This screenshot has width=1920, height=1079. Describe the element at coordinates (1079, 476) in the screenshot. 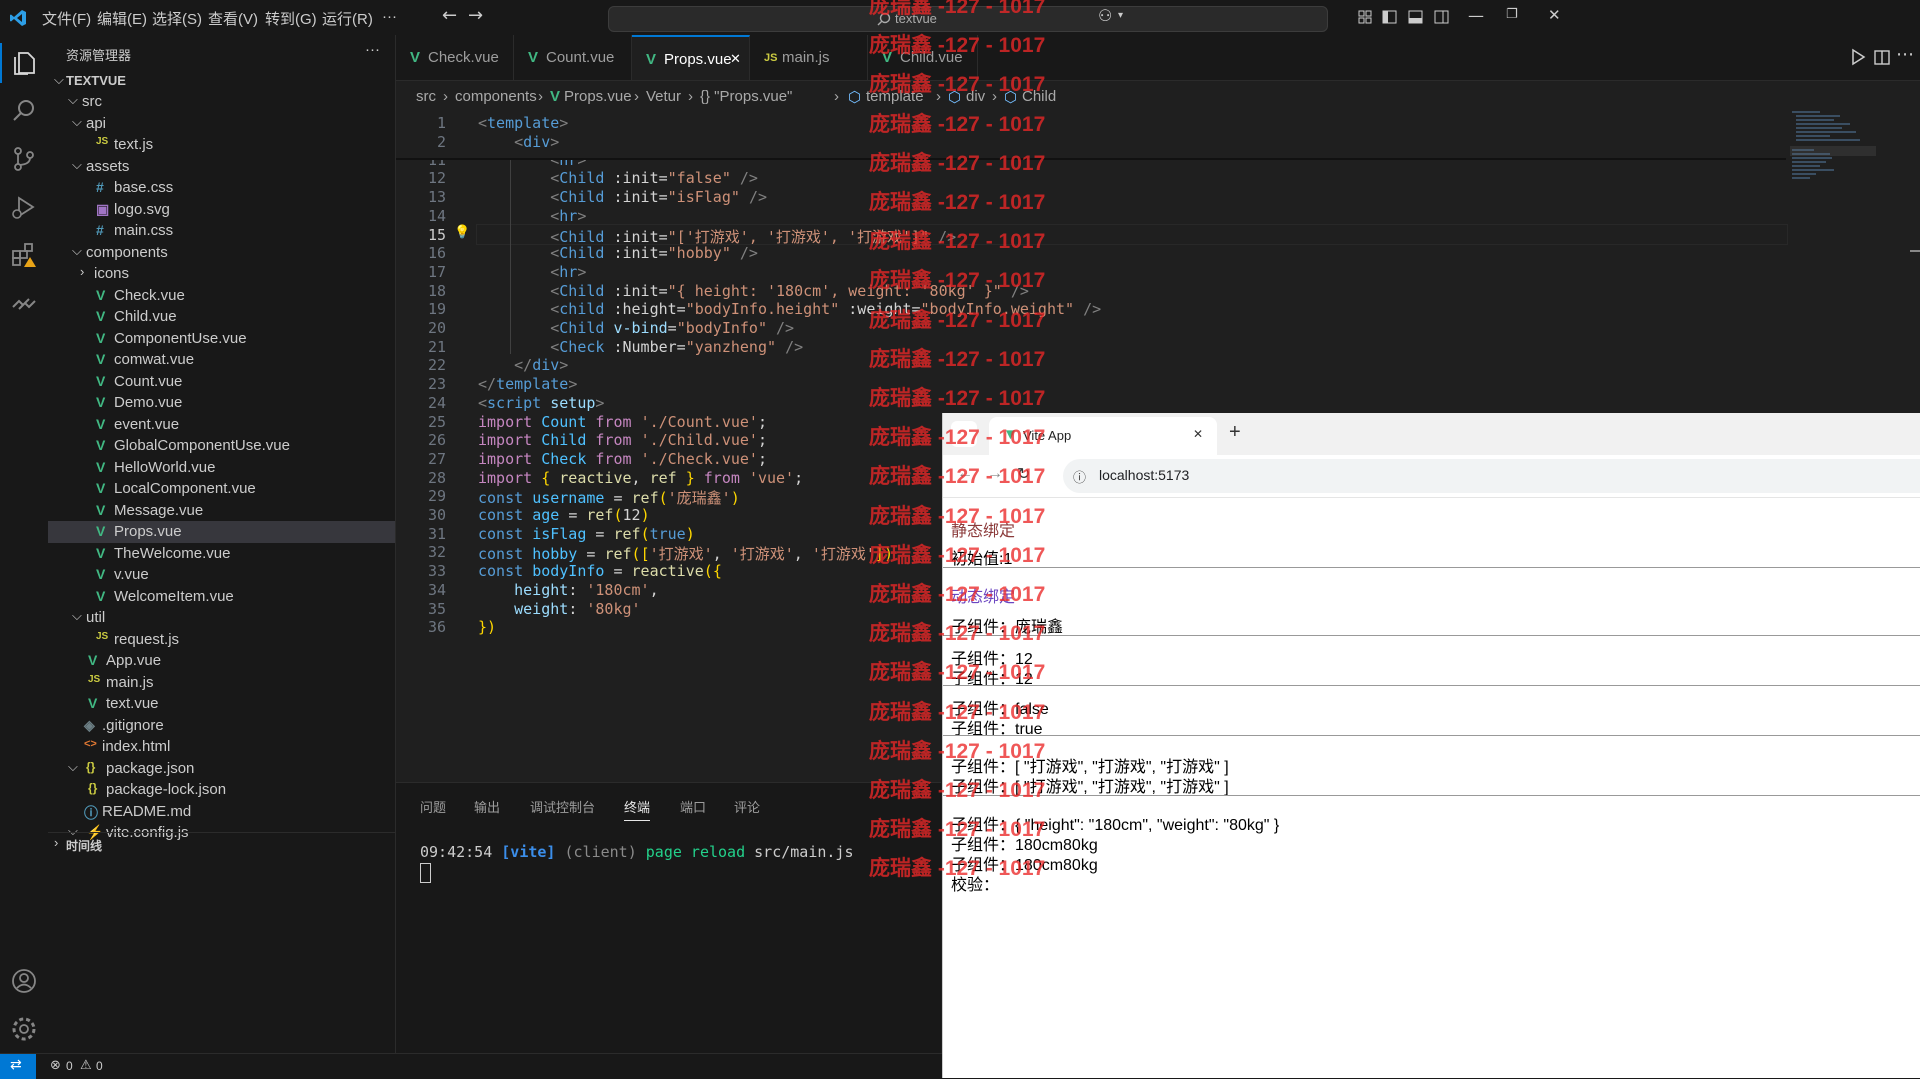

I see `site-info-icon: ⓘ` at that location.